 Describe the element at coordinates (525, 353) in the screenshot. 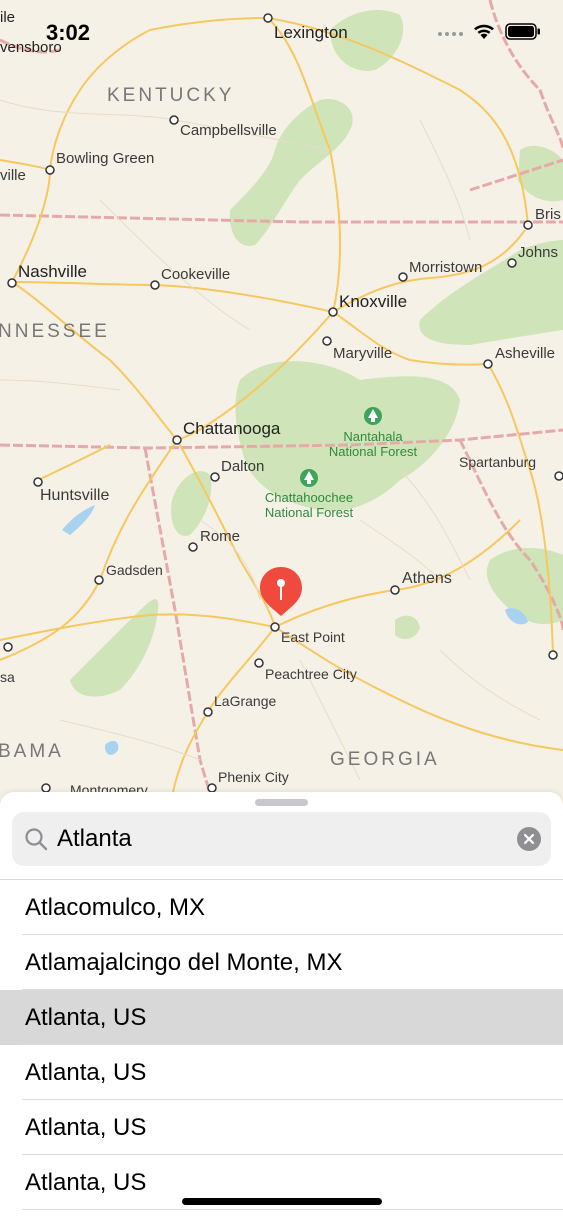

I see `city-label-asheville: Asheville` at that location.